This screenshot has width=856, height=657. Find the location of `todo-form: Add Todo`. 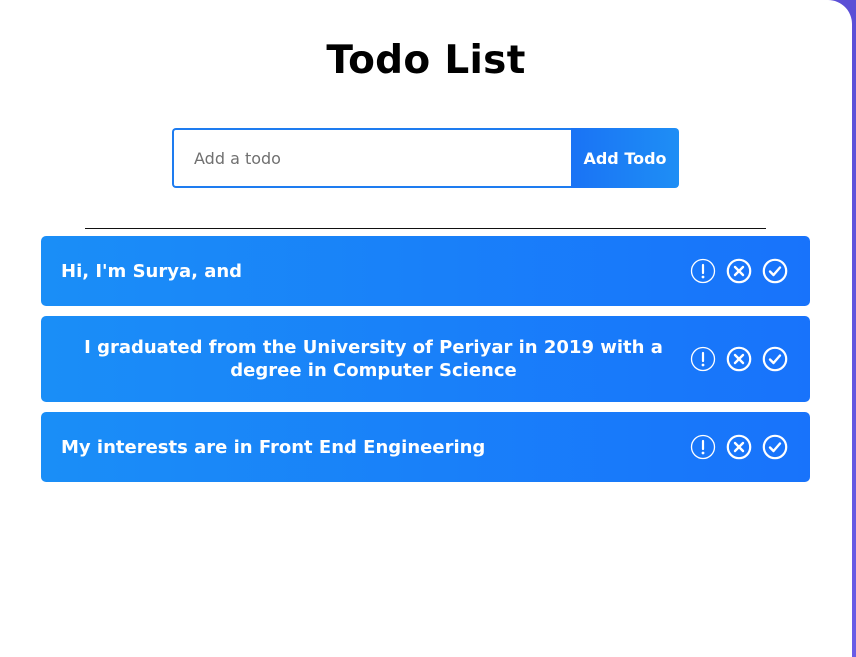

todo-form: Add Todo is located at coordinates (425, 158).